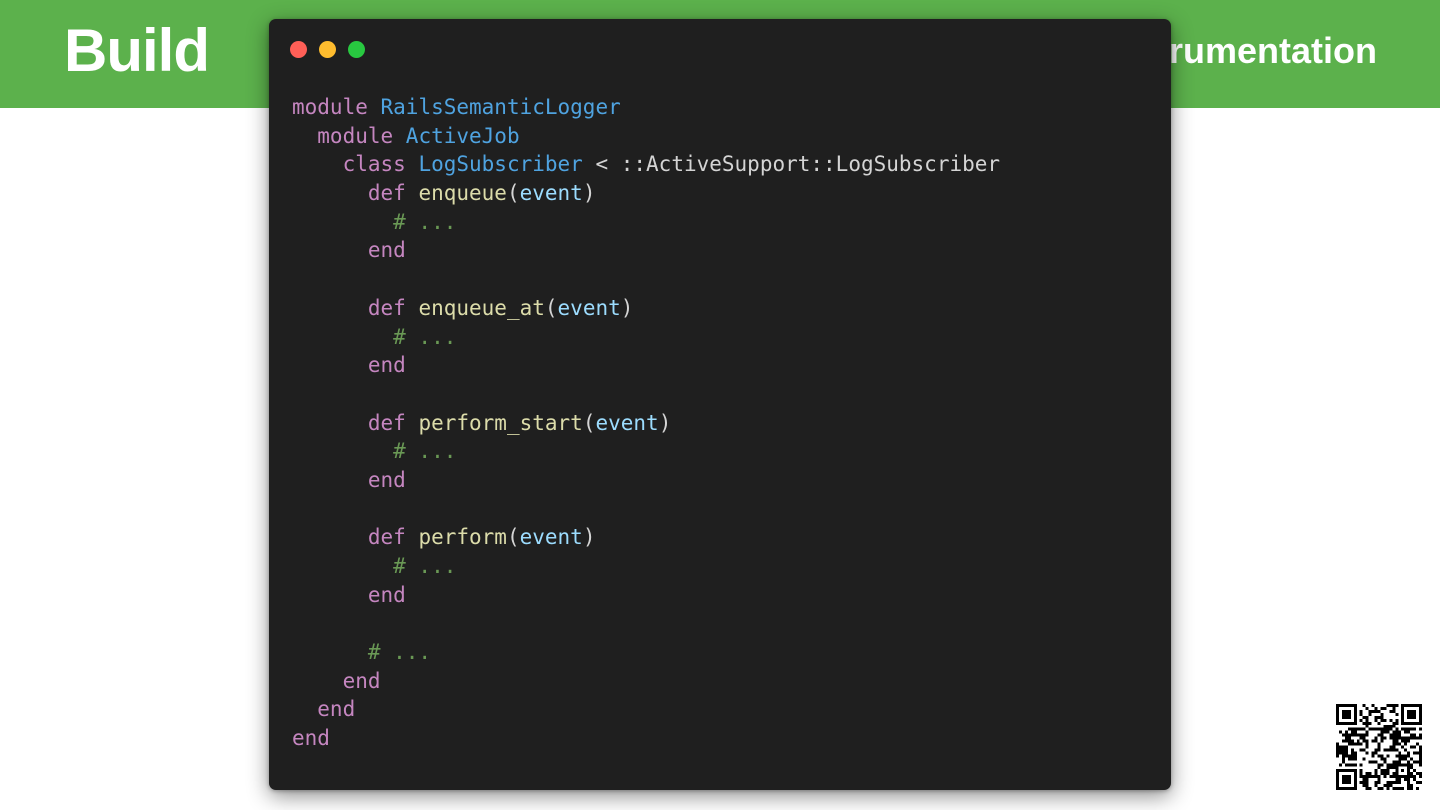  I want to click on minimize-window-button, so click(327, 49).